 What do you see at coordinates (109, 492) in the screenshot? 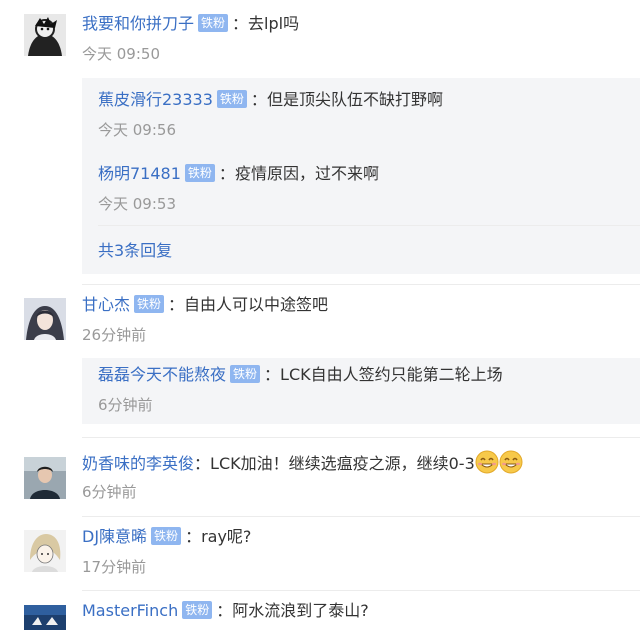
I see `comment-time: 6分钟前` at bounding box center [109, 492].